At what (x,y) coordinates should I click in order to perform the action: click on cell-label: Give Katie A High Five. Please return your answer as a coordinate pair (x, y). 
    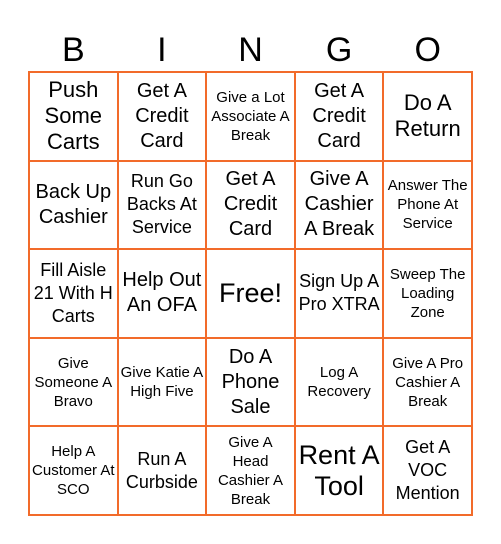
    Looking at the image, I should click on (162, 382).